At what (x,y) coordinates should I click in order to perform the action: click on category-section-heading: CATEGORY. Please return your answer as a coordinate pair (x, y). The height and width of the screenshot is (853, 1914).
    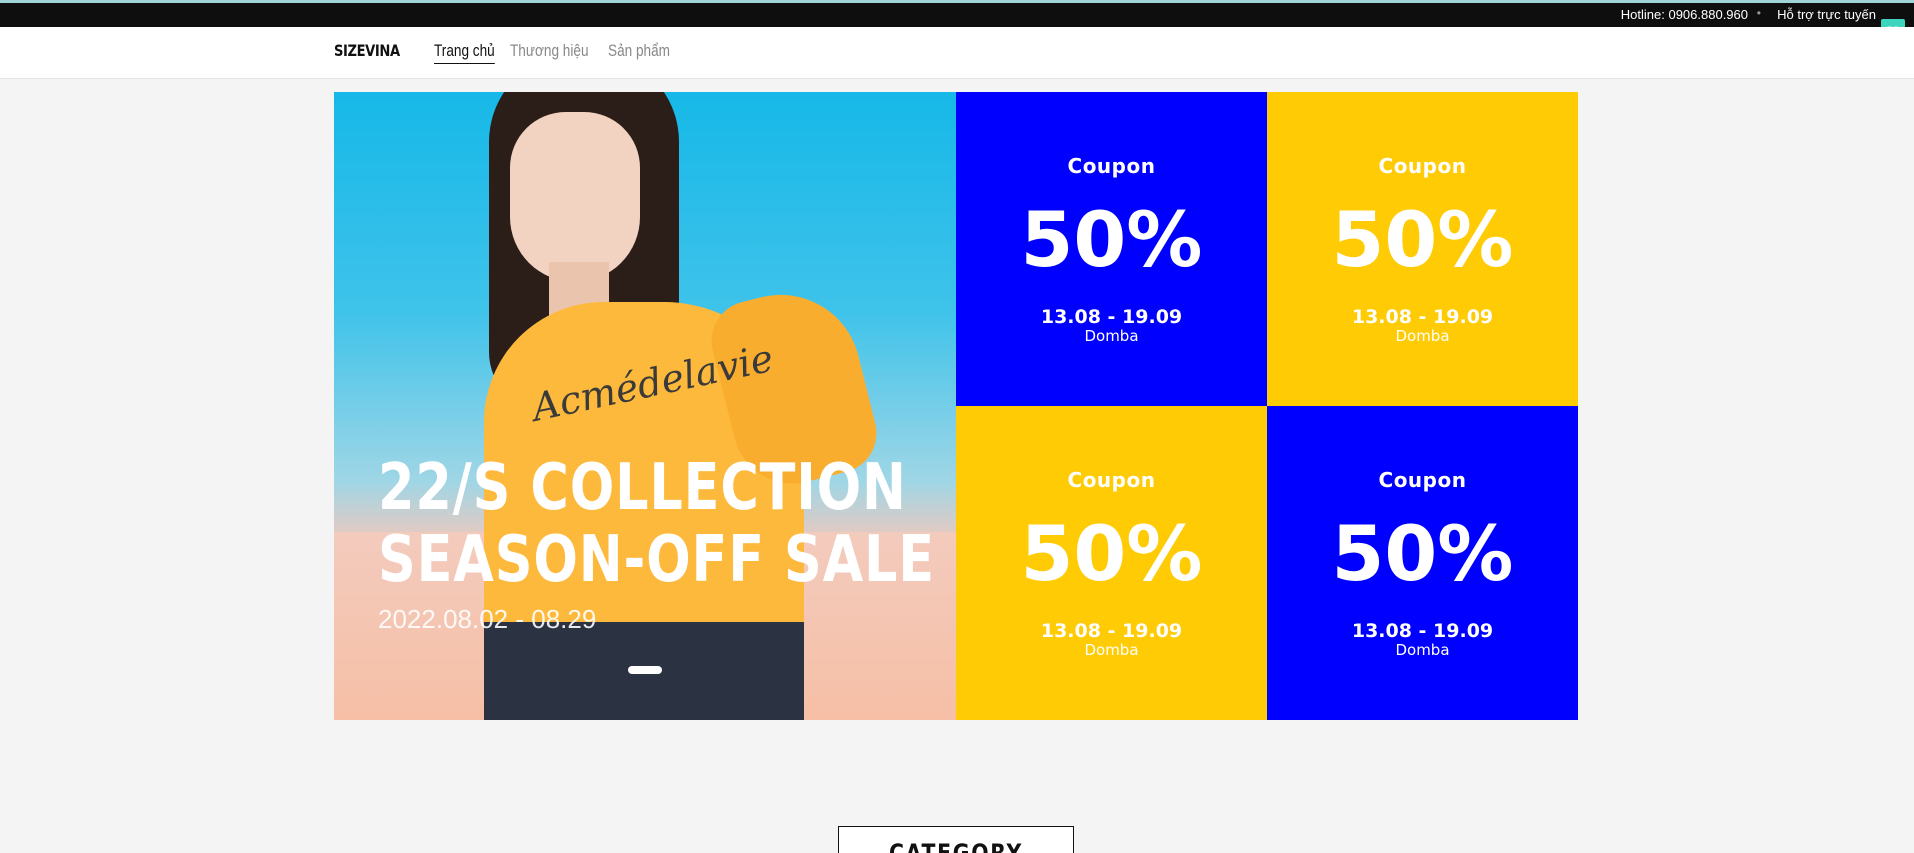
    Looking at the image, I should click on (956, 839).